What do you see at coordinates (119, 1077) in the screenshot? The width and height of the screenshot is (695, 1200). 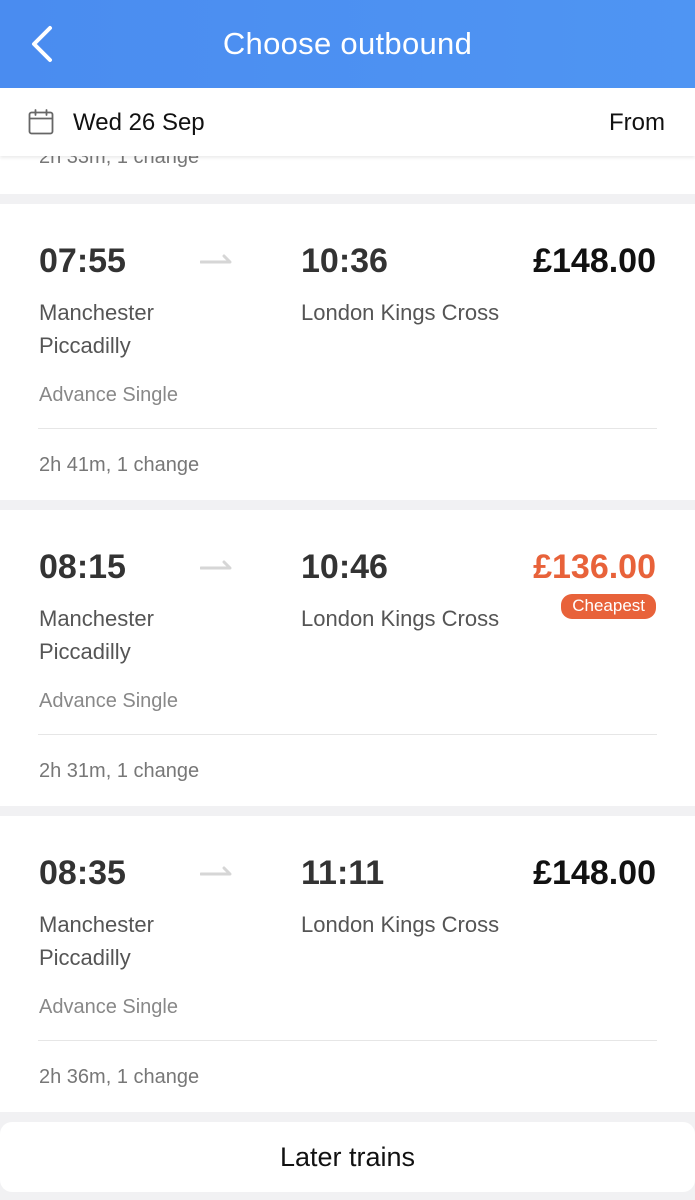 I see `journey-duration: 2h 36m, 1 change` at bounding box center [119, 1077].